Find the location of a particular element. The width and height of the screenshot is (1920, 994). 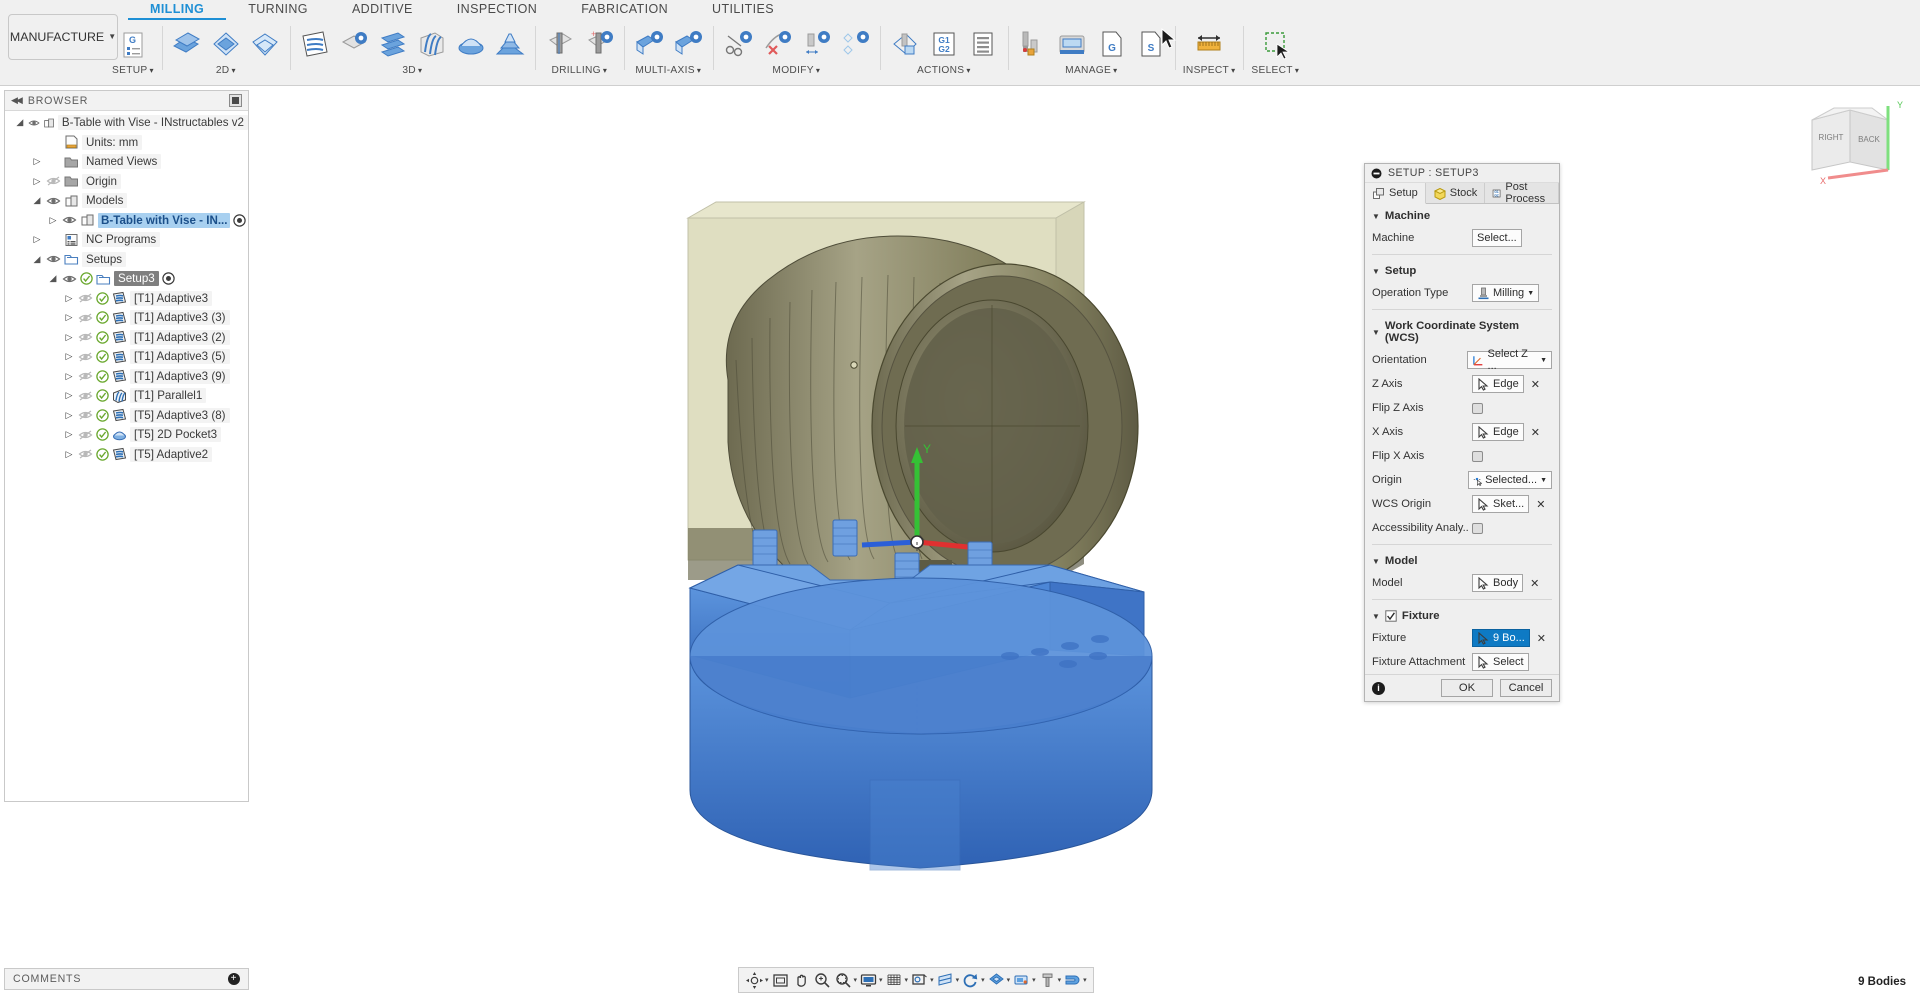

nav-stock-visibility: ▾ is located at coordinates (1024, 980).